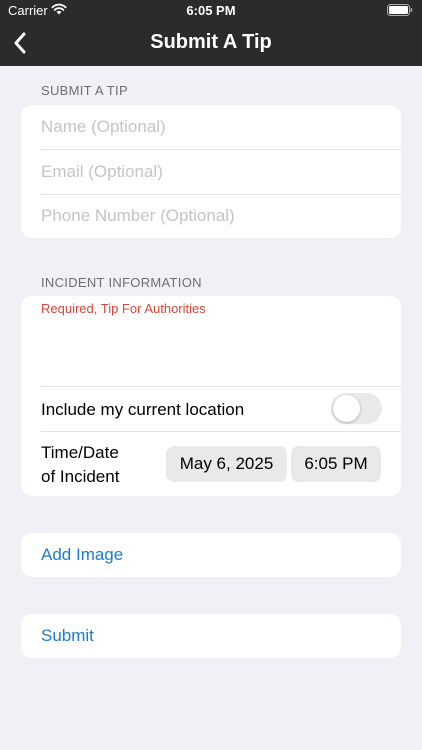 This screenshot has height=750, width=422. What do you see at coordinates (123, 308) in the screenshot?
I see `required-hint: Required, Tip For Authorities` at bounding box center [123, 308].